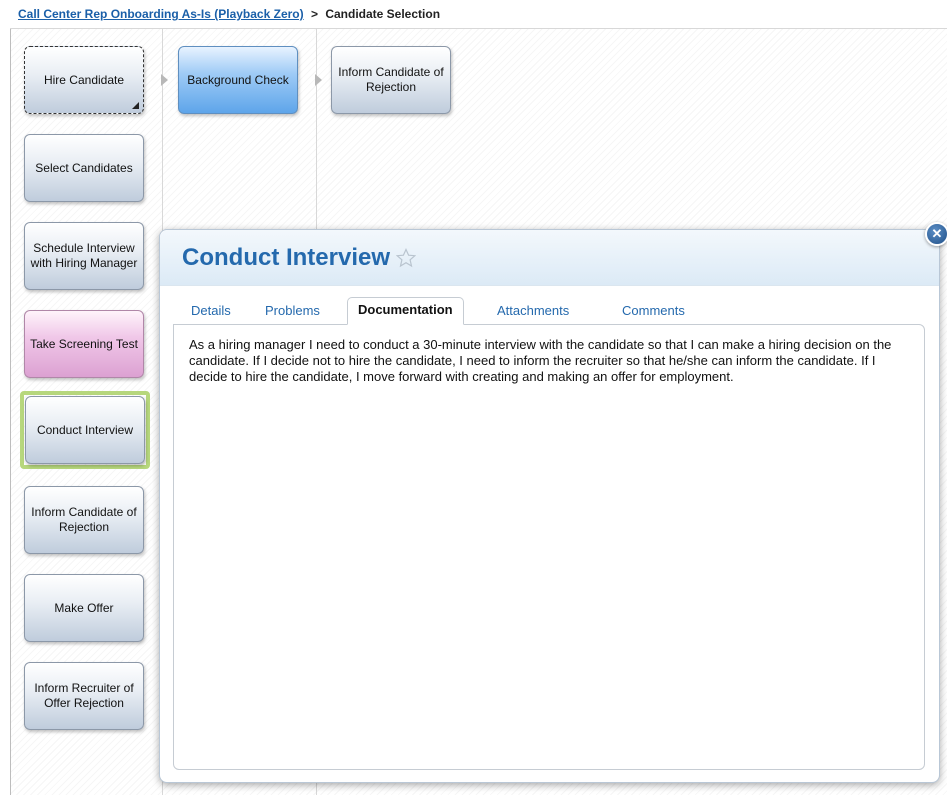 This screenshot has width=947, height=795. I want to click on tab-comments: Comments, so click(653, 311).